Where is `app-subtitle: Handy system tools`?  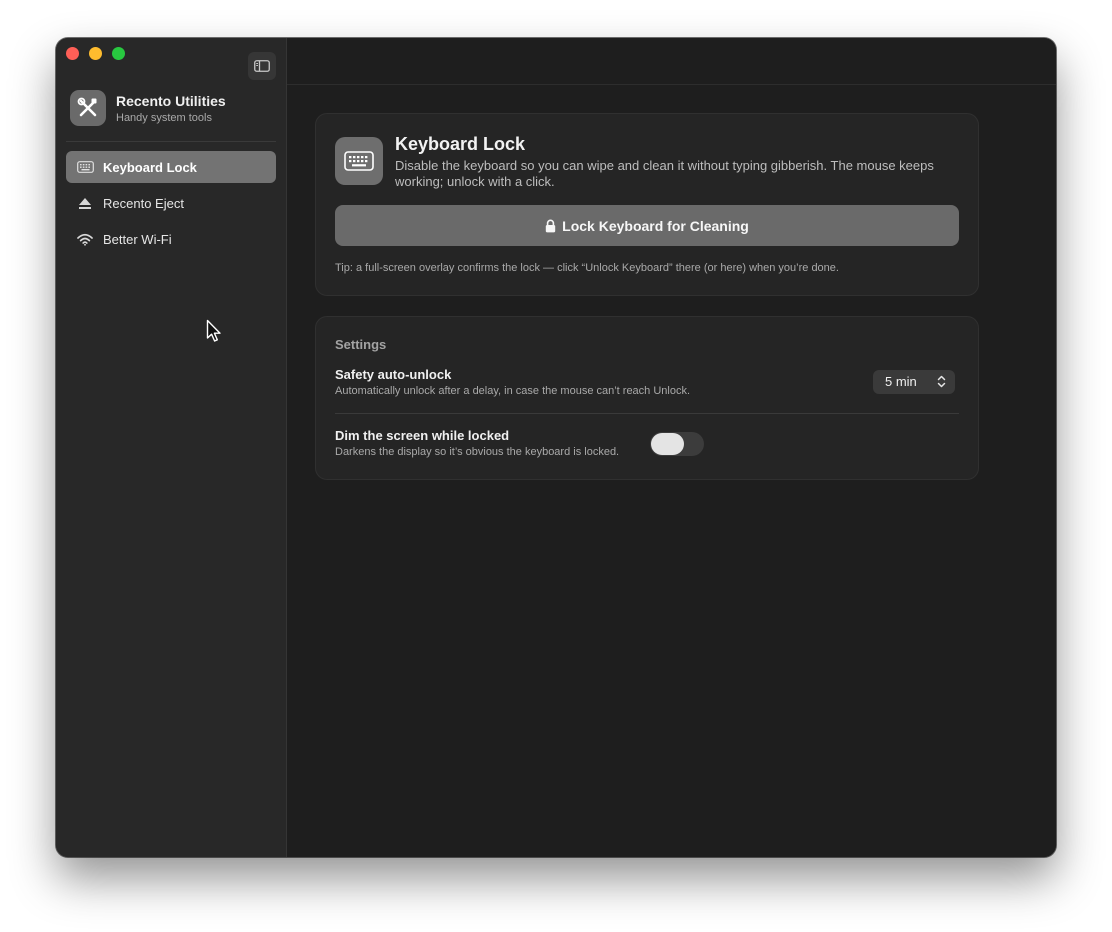 app-subtitle: Handy system tools is located at coordinates (164, 118).